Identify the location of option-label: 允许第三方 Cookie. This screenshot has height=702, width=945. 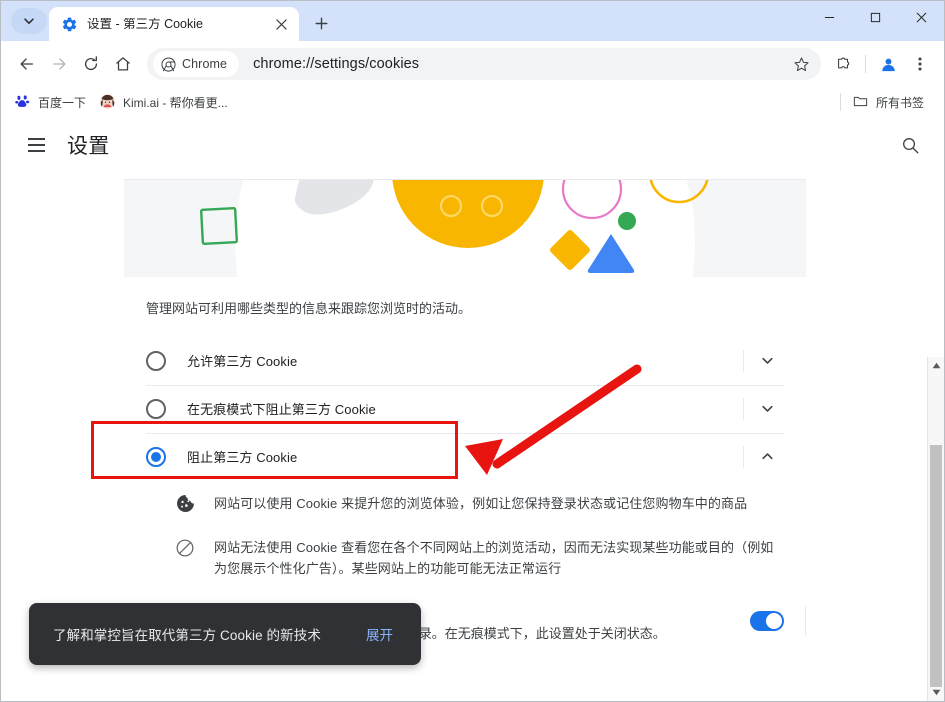
(242, 361).